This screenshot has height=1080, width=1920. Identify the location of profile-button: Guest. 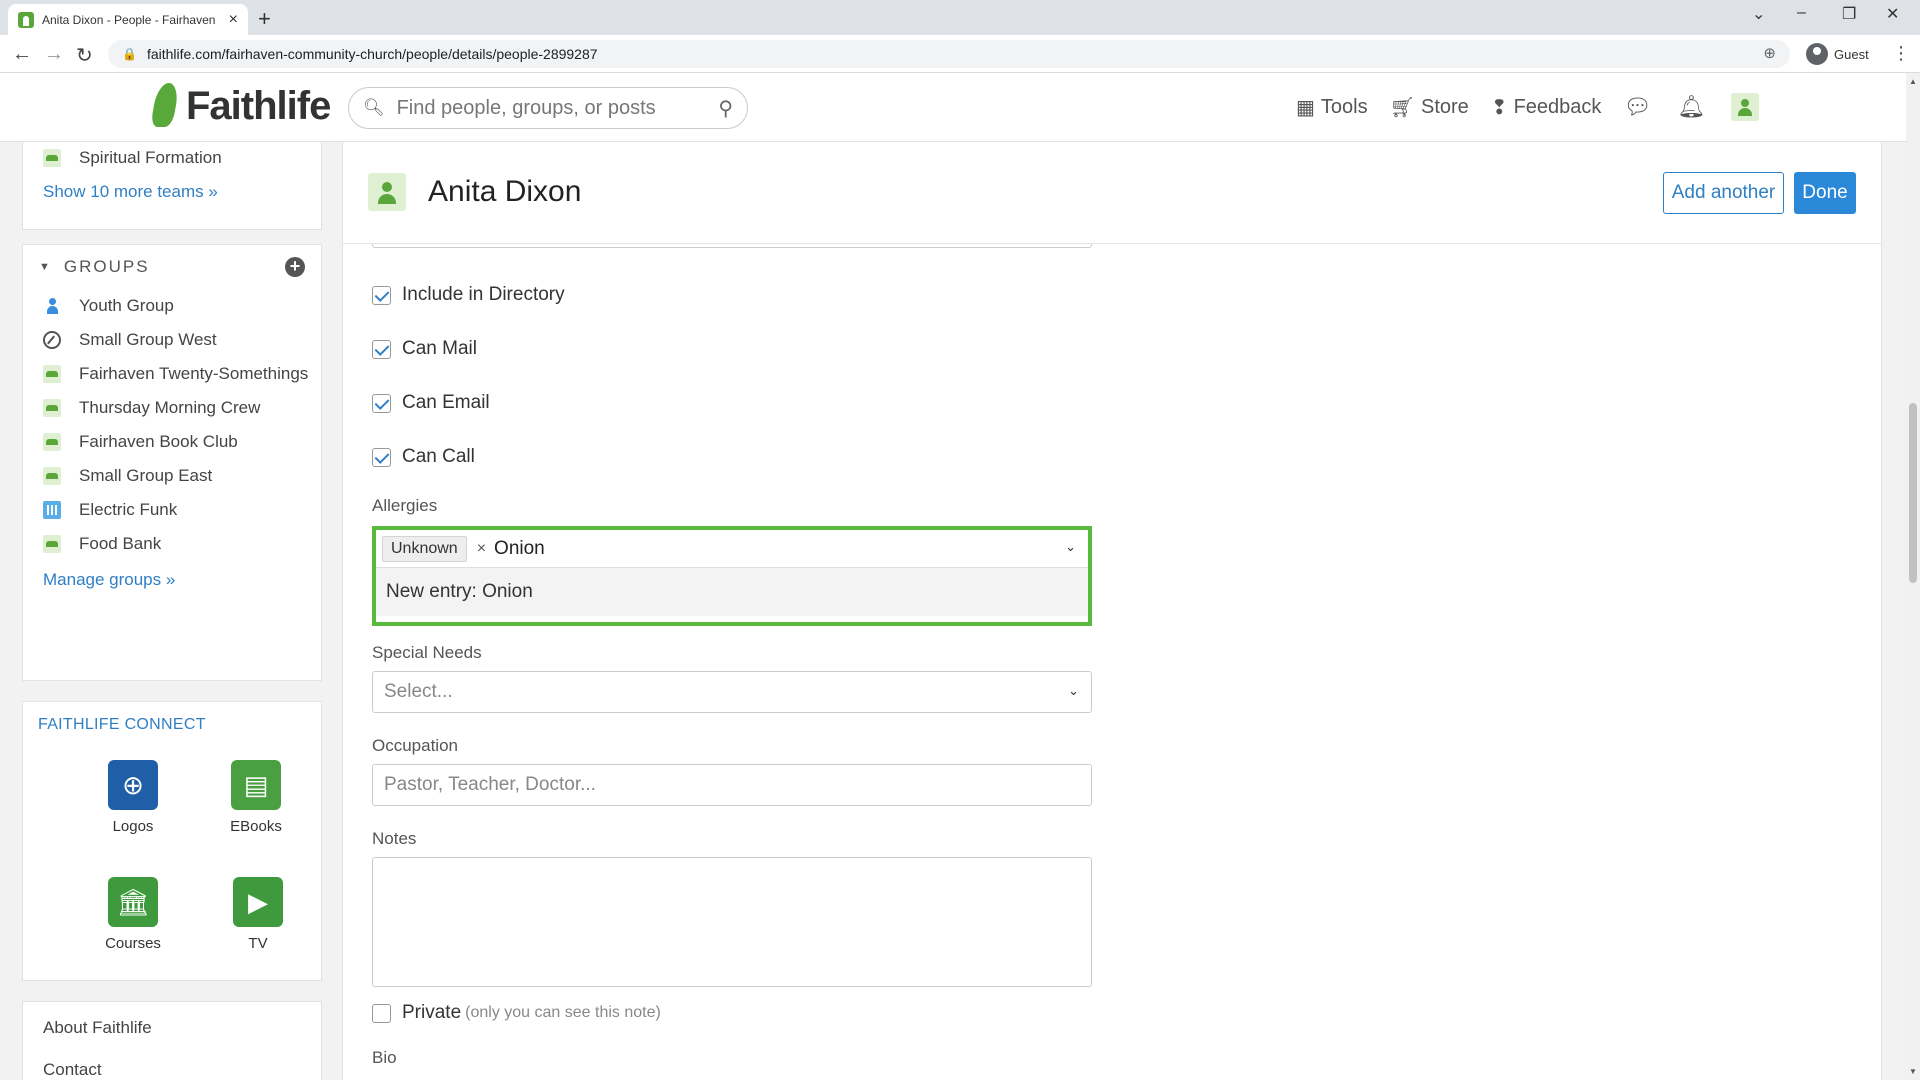
(1837, 54).